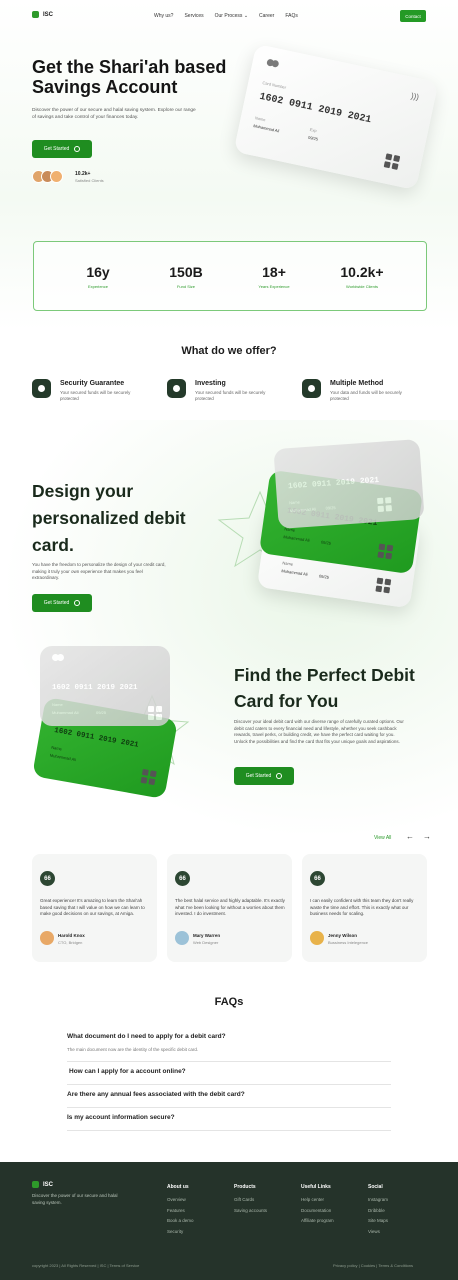 This screenshot has height=1280, width=458. I want to click on footer-link: Overview, so click(180, 1199).